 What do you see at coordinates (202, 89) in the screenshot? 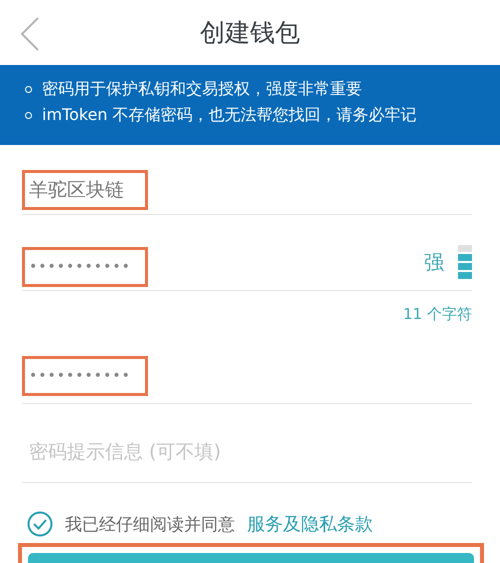
I see `notice-text: 密码用于保护私钥和交易授权，强度非常重要` at bounding box center [202, 89].